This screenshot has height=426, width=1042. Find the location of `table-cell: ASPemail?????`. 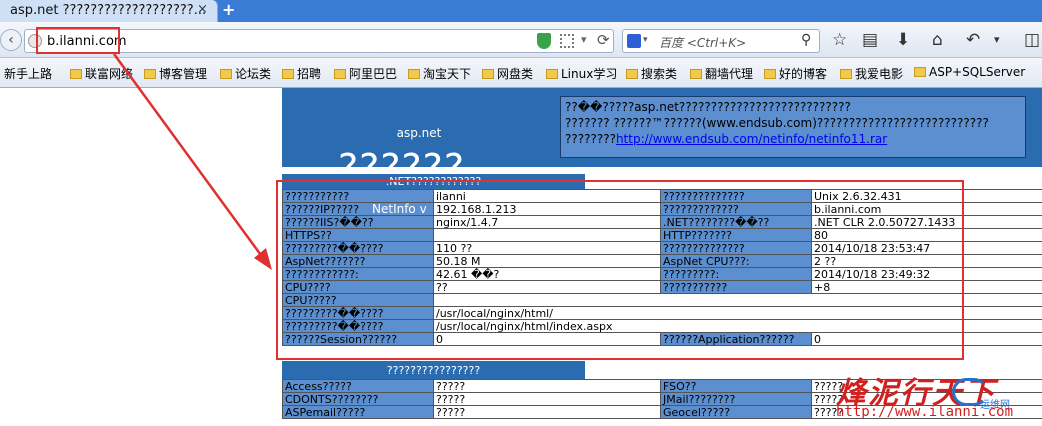

table-cell: ASPemail????? is located at coordinates (358, 412).